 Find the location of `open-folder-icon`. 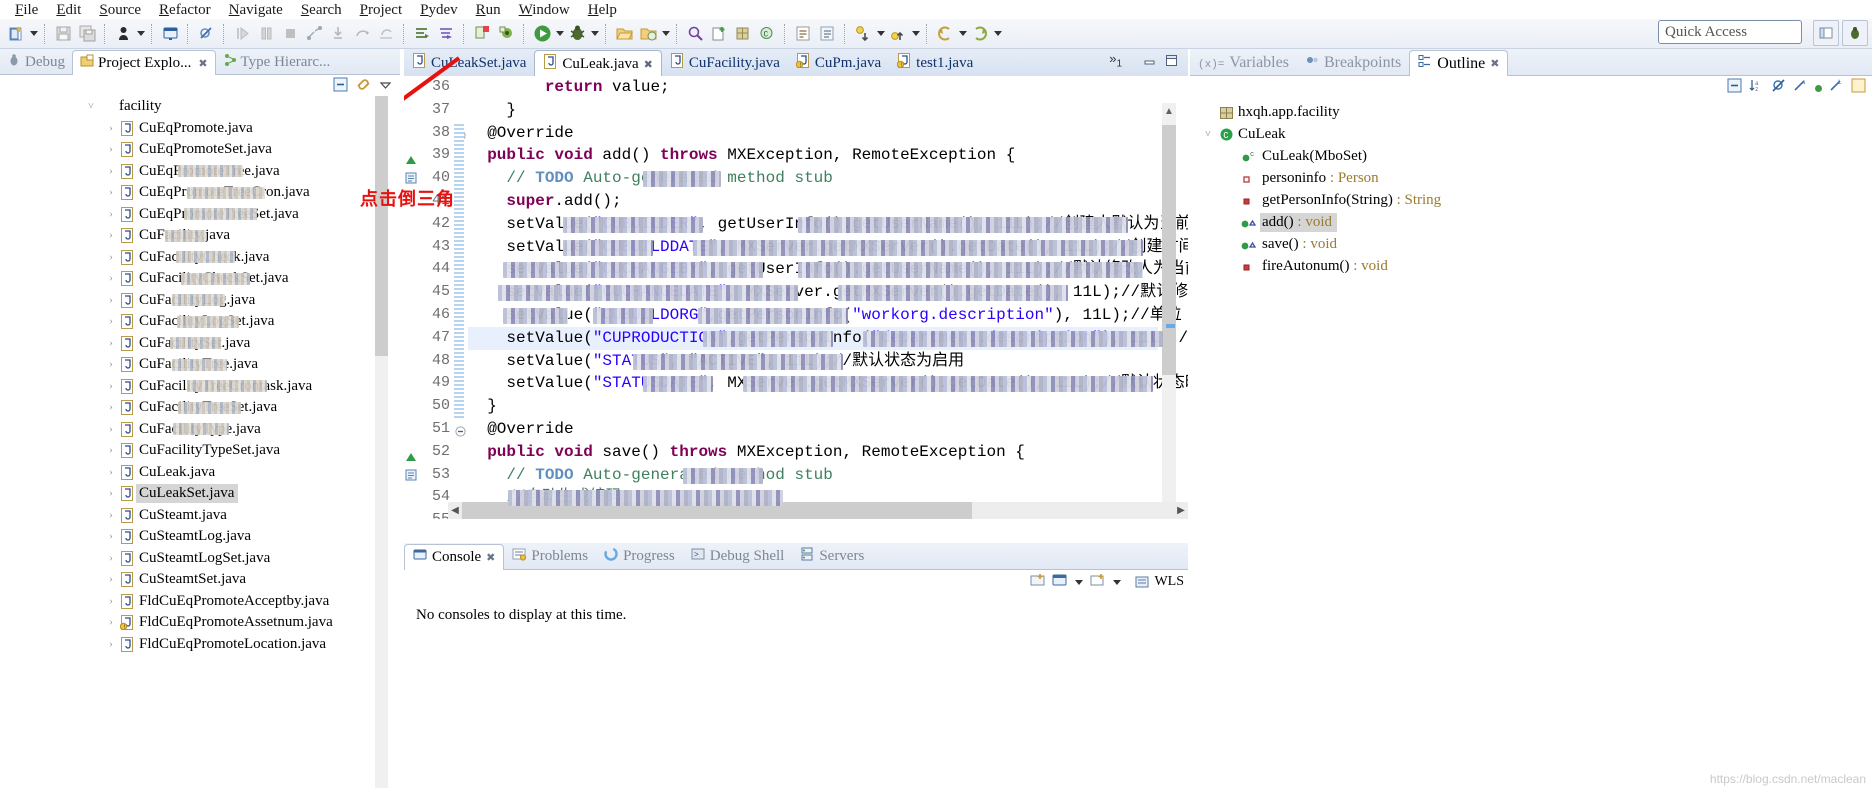

open-folder-icon is located at coordinates (624, 34).